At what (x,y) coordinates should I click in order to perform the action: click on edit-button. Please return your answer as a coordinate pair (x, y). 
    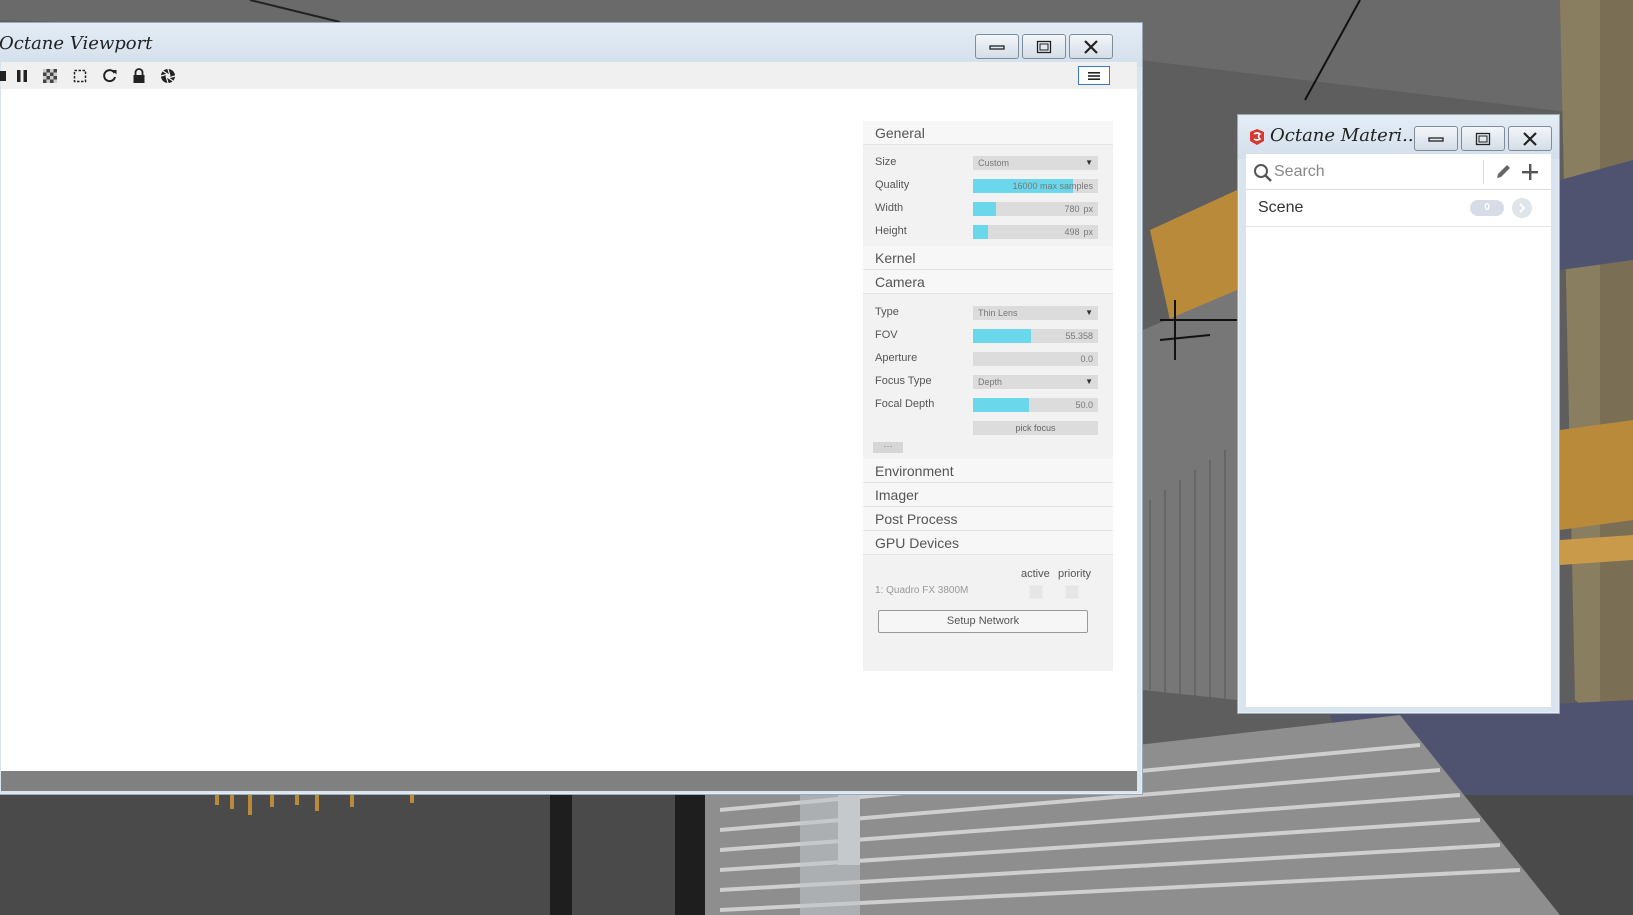
    Looking at the image, I should click on (1503, 174).